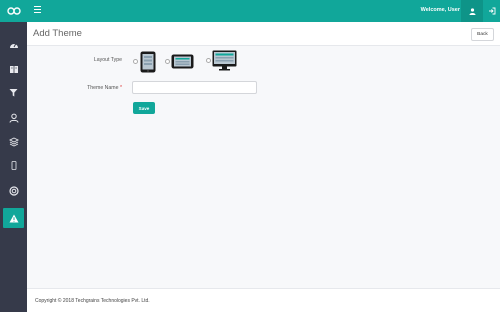 Image resolution: width=500 pixels, height=312 pixels. Describe the element at coordinates (440, 10) in the screenshot. I see `welcome-text: Welcome, User` at that location.